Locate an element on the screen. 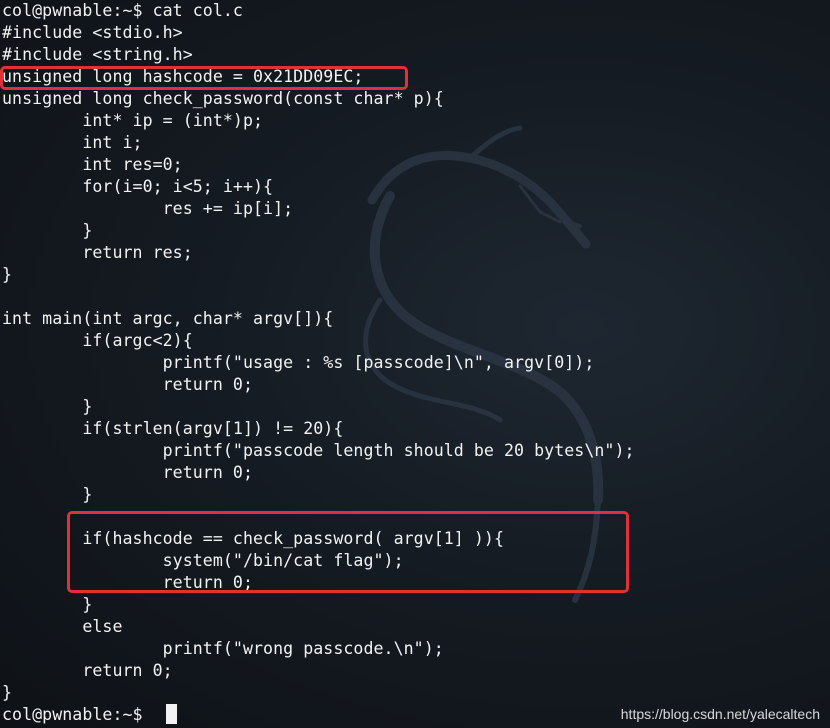 The image size is (830, 728). terminal-line: res += ip[i]; is located at coordinates (148, 208).